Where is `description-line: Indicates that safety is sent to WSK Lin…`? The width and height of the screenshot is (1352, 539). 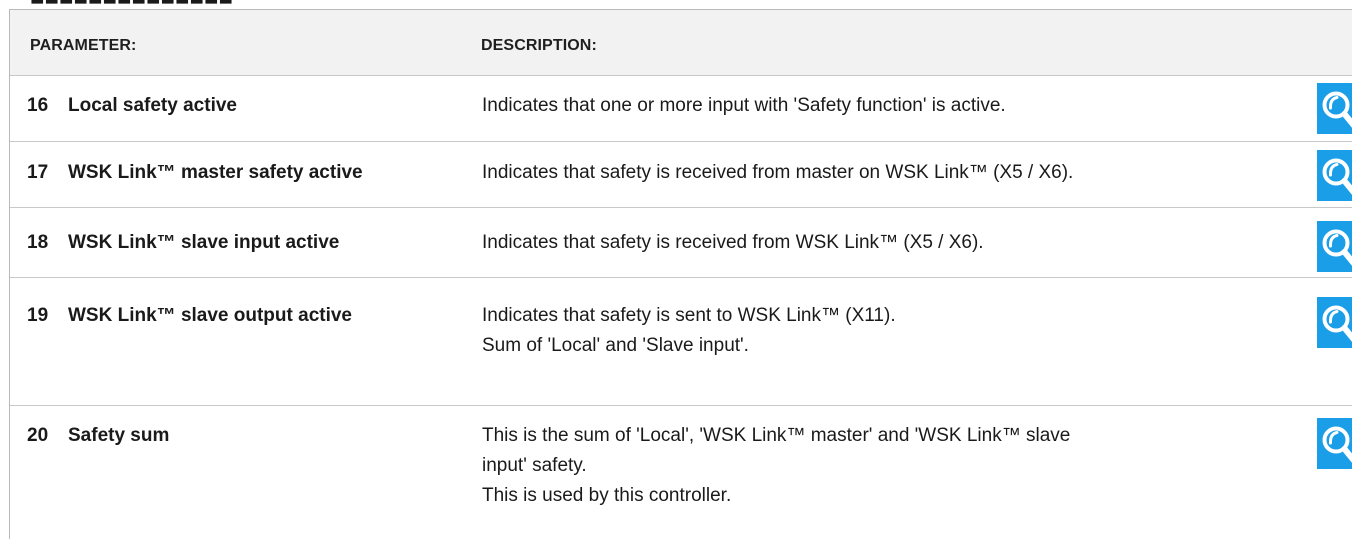
description-line: Indicates that safety is sent to WSK Lin… is located at coordinates (689, 315).